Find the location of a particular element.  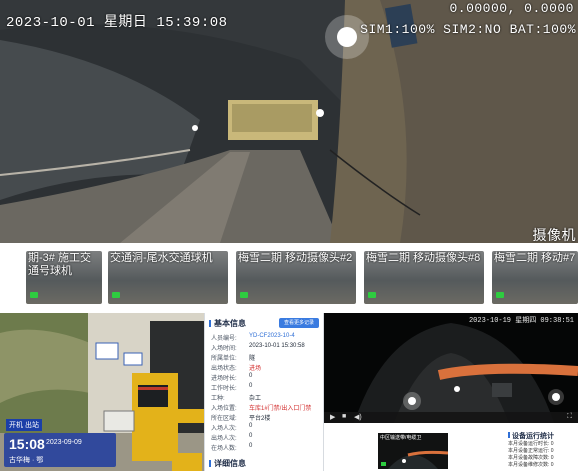

info-row-value: YD-CF2023-10-4 is located at coordinates (272, 336).